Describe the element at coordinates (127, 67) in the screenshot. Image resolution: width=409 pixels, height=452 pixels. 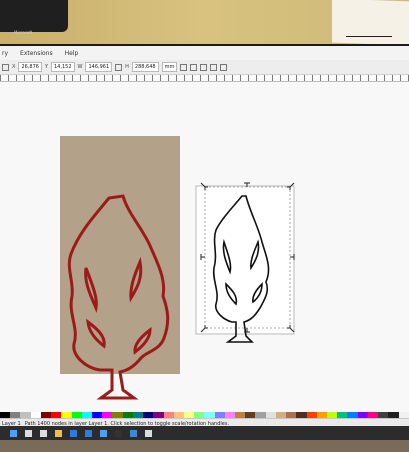
I see `h-label: H` at that location.